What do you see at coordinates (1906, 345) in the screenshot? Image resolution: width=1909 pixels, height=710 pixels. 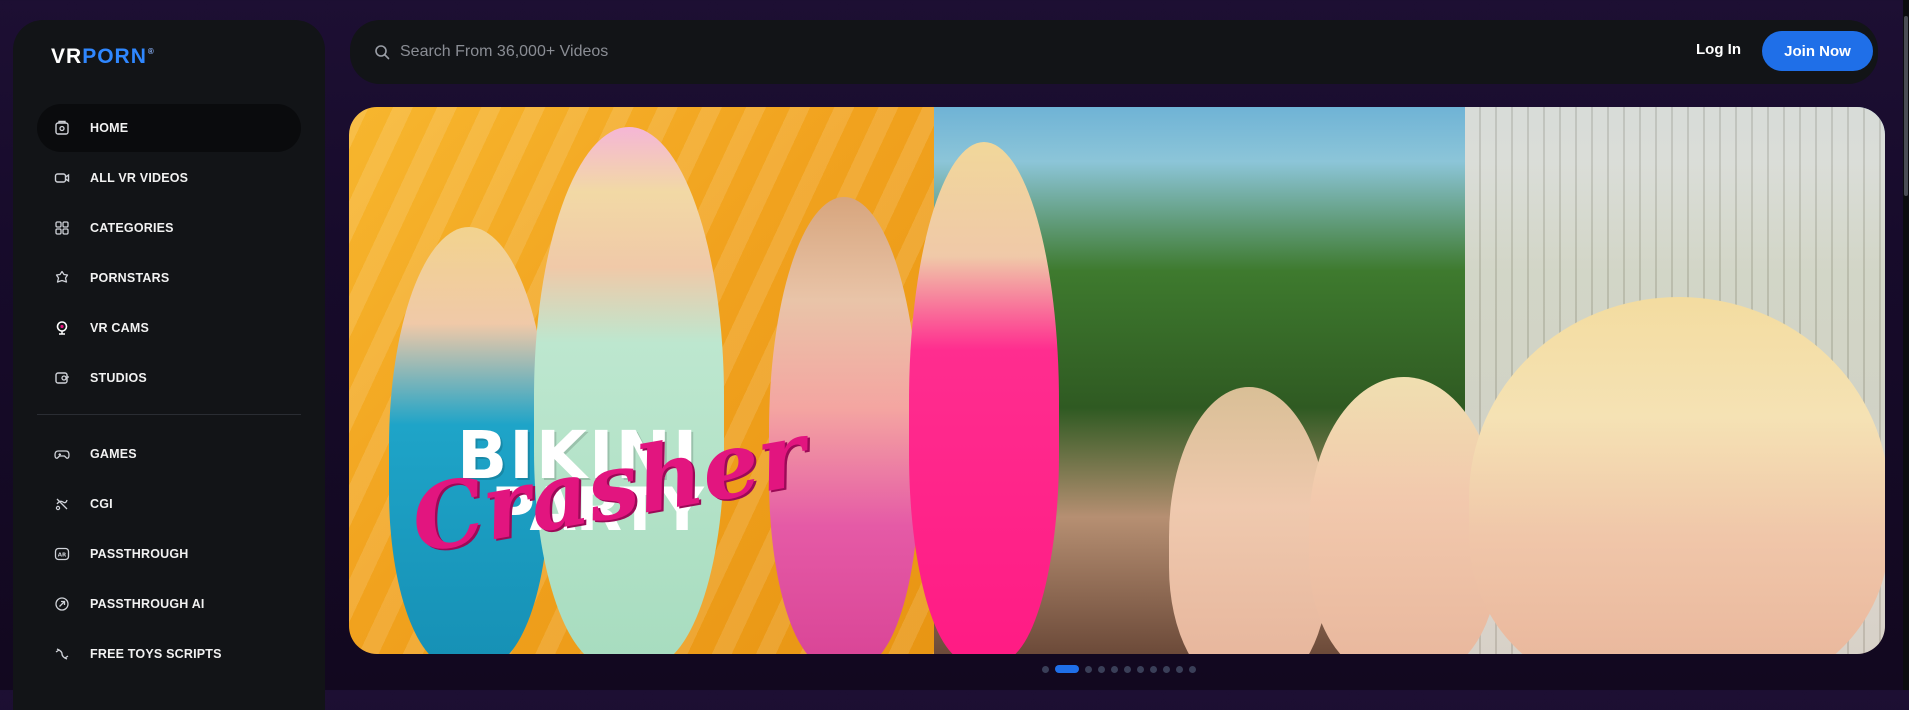 I see `page-scrollbar` at bounding box center [1906, 345].